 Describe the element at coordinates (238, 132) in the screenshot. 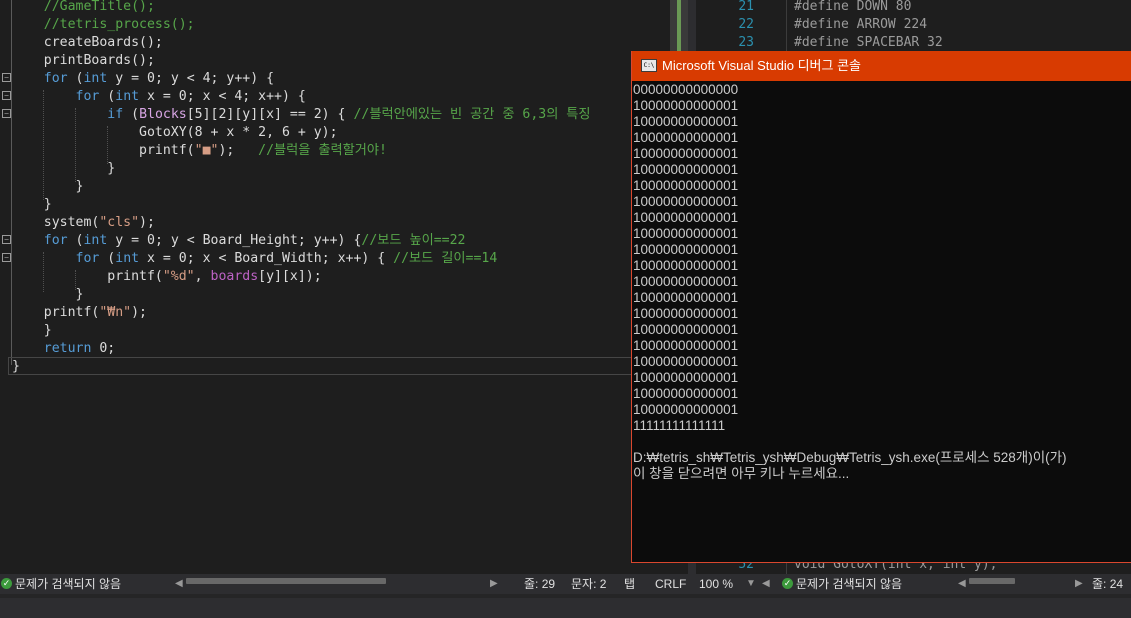

I see `code-token: GotoXY(8 + x * 2, 6 + y);` at that location.